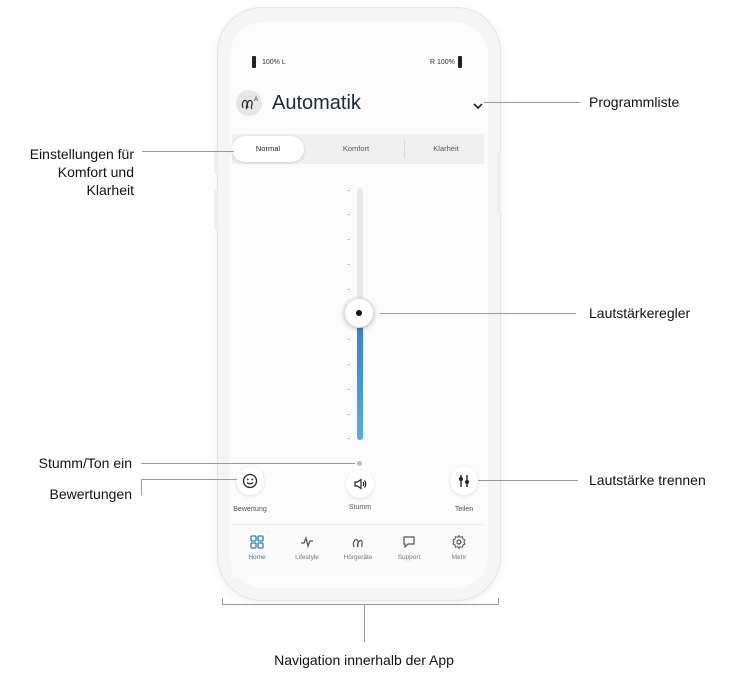 The height and width of the screenshot is (673, 734). Describe the element at coordinates (360, 507) in the screenshot. I see `mute-label: Stumm` at that location.